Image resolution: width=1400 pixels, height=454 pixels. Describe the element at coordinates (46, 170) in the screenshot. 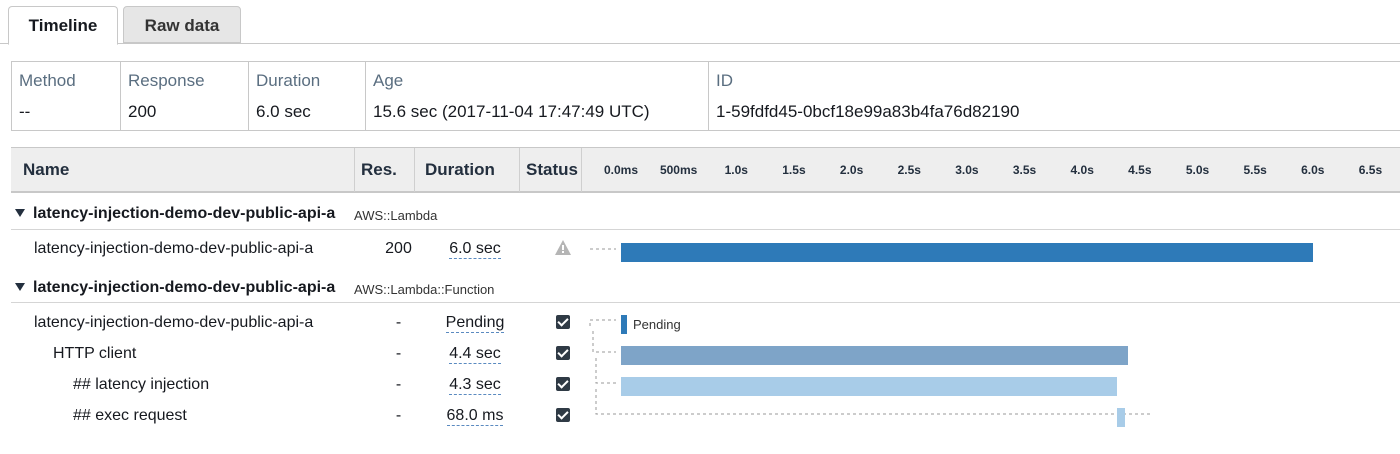

I see `header-name: Name` at that location.